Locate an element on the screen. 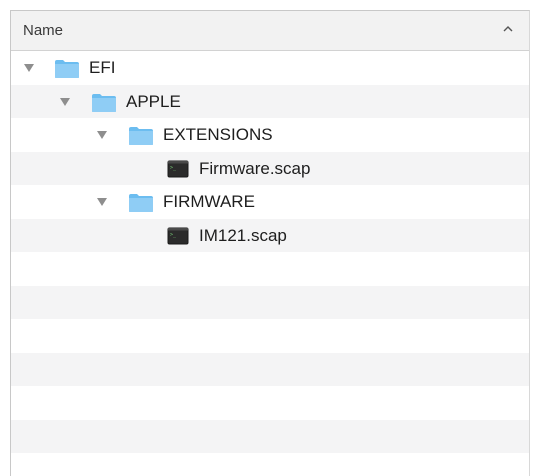 The image size is (535, 476). name-column-header: Name is located at coordinates (43, 30).